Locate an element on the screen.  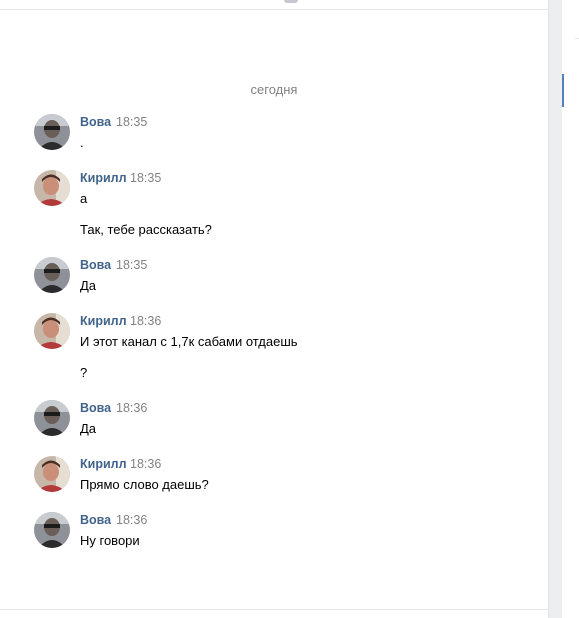
drag-handle is located at coordinates (291, 1).